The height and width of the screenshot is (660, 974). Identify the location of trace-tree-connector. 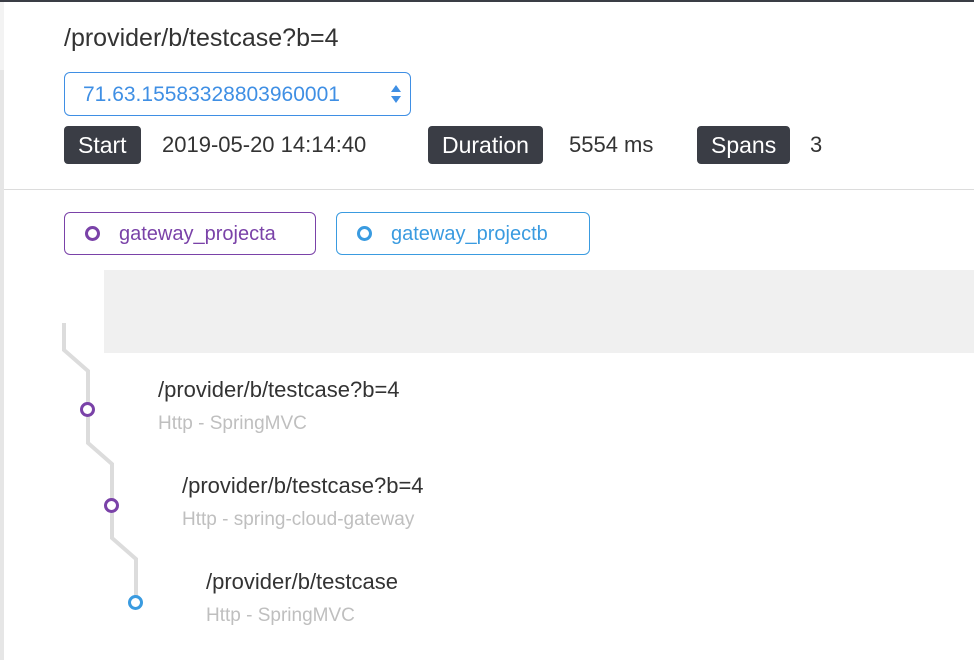
(100, 462).